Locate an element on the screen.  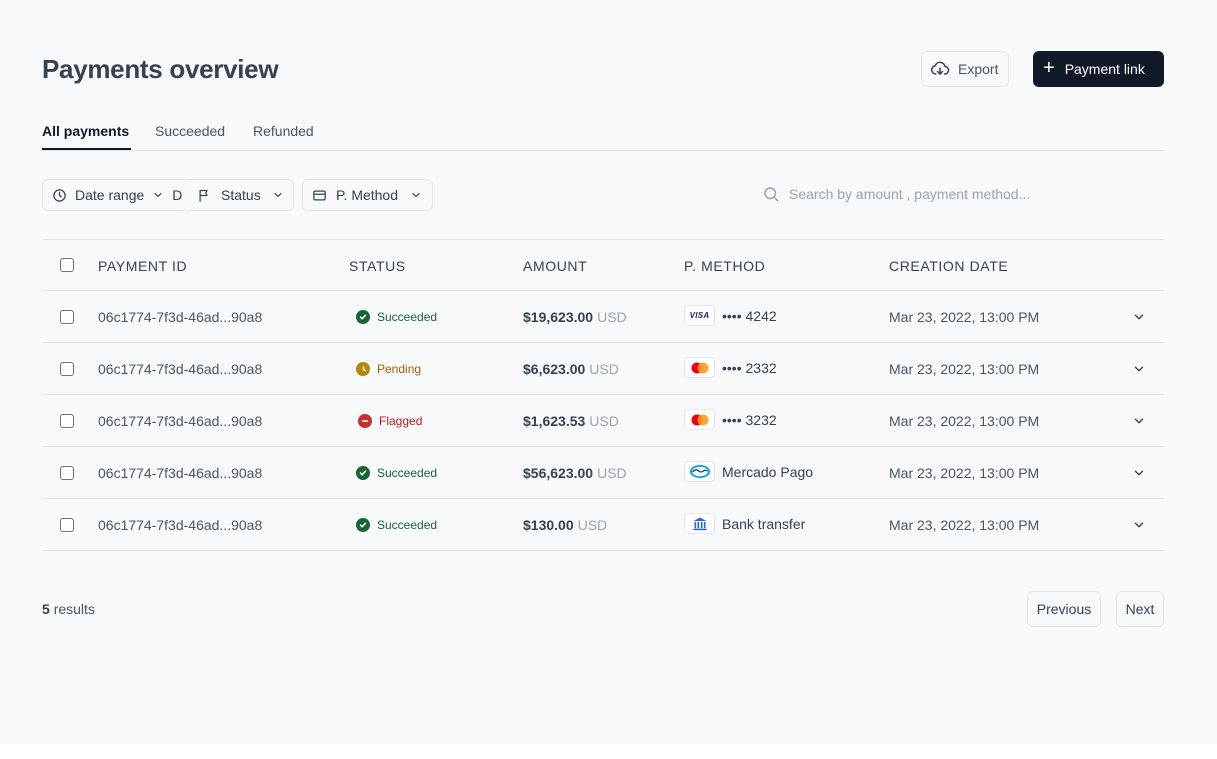
clock-icon is located at coordinates (363, 369).